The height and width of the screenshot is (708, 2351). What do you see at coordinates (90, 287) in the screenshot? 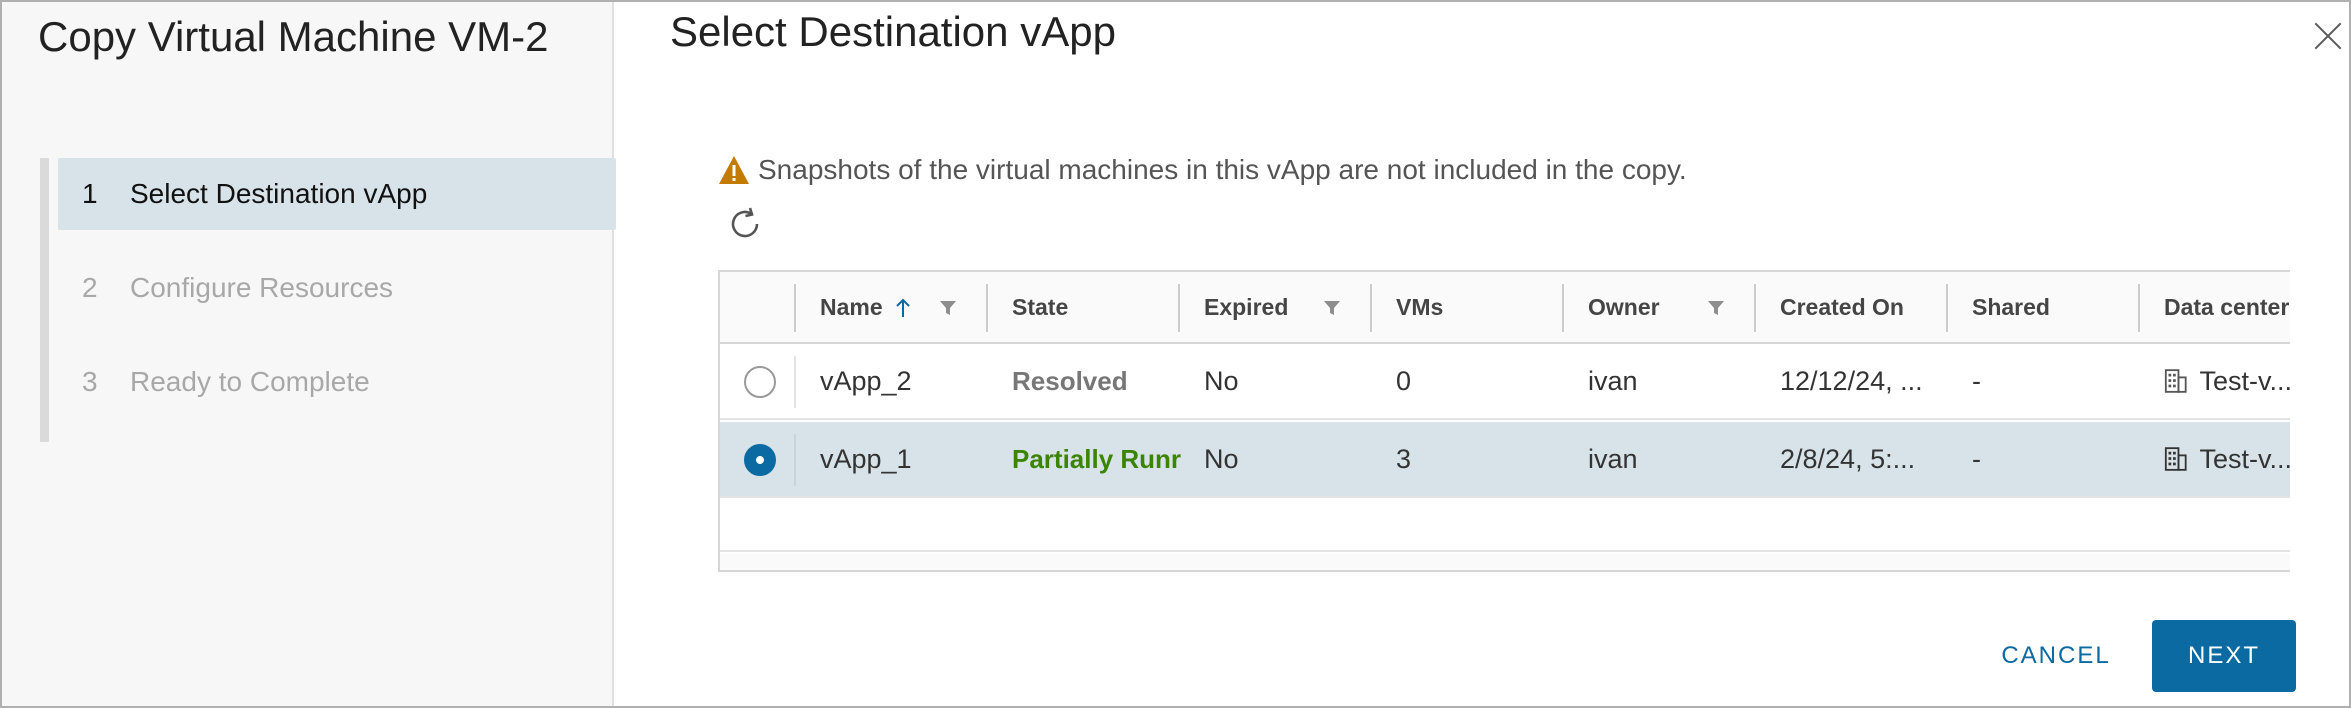
I see `step-number: 2` at bounding box center [90, 287].